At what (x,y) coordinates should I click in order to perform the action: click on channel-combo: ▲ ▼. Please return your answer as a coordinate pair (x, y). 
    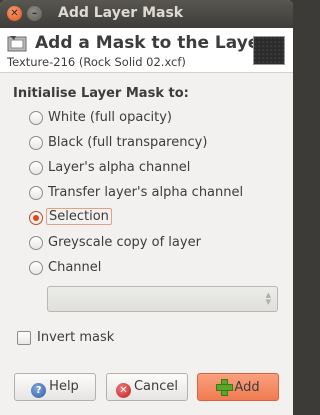
    Looking at the image, I should click on (162, 299).